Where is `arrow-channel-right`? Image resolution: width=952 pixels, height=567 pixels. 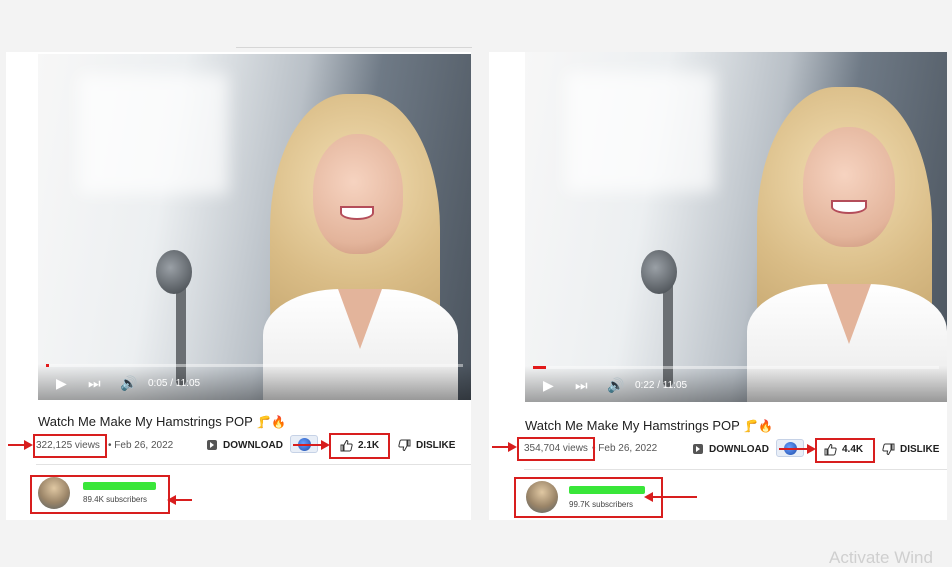
arrow-channel-right is located at coordinates (670, 497).